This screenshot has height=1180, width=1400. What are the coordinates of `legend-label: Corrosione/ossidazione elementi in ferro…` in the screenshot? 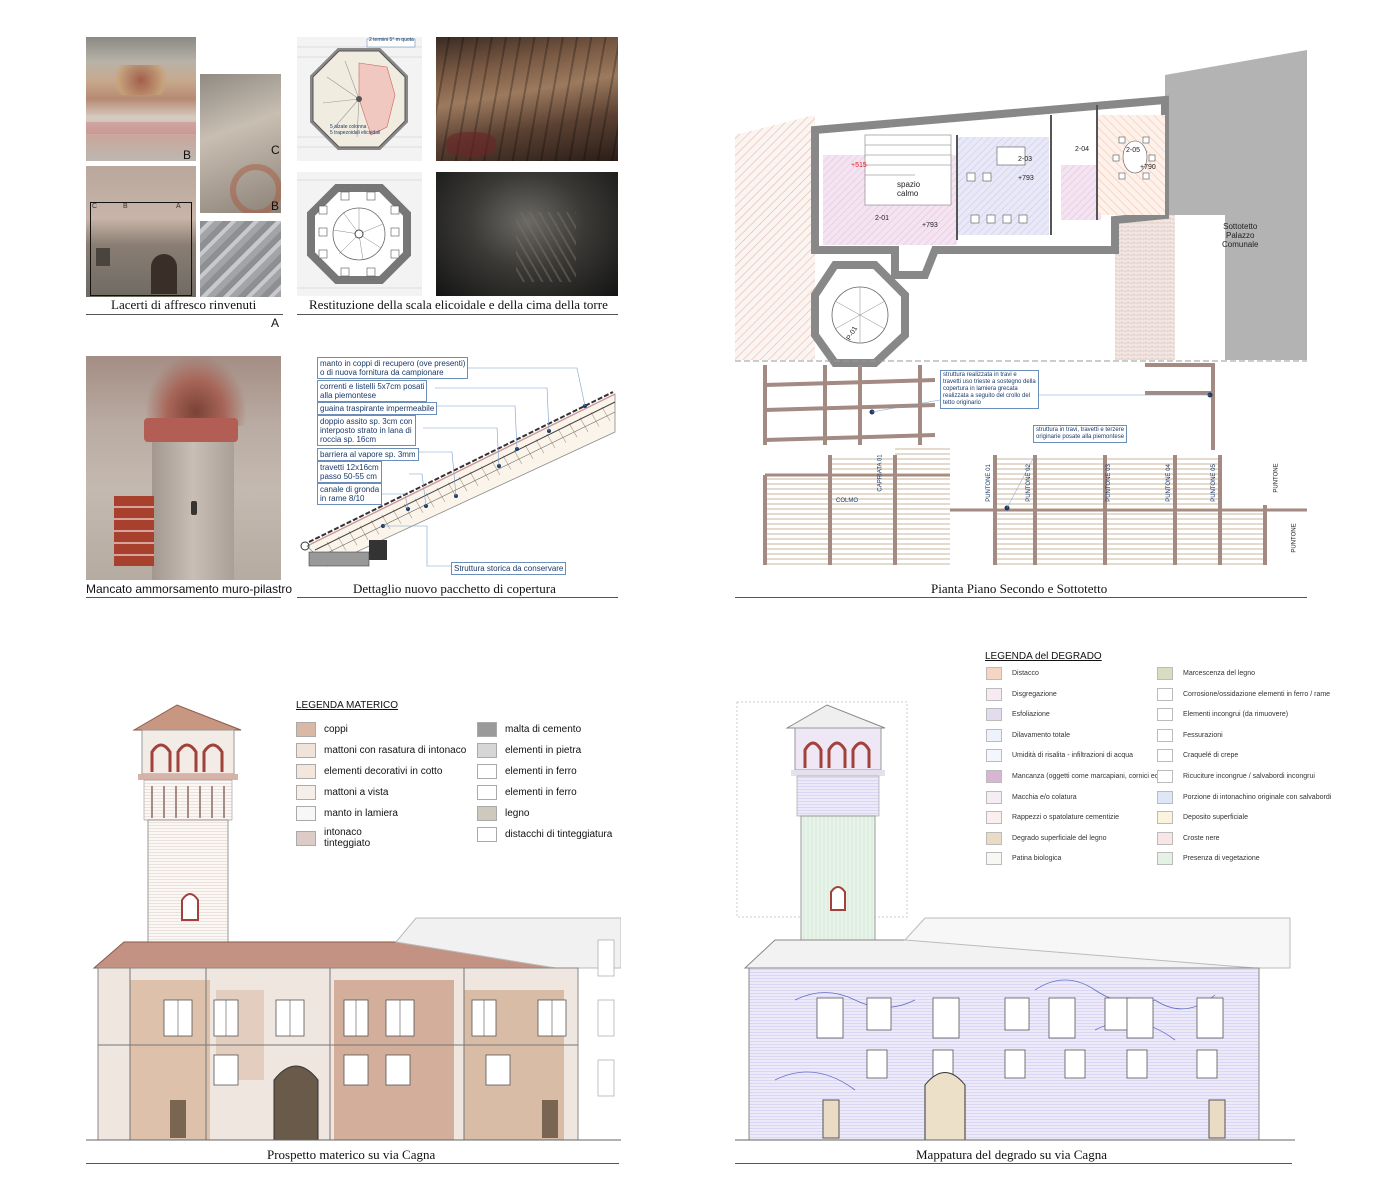 It's located at (1257, 694).